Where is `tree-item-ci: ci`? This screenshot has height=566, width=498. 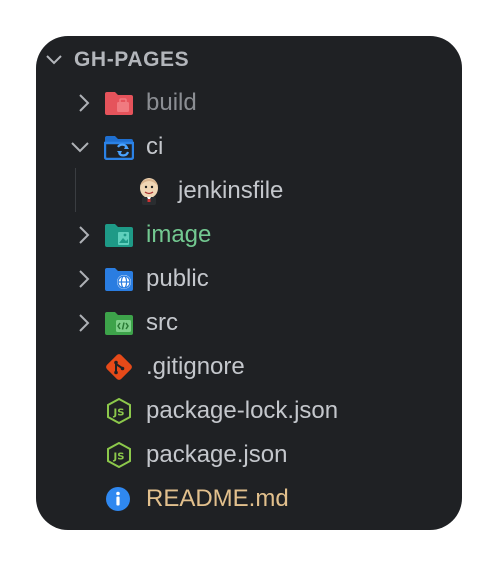
tree-item-ci: ci is located at coordinates (249, 147).